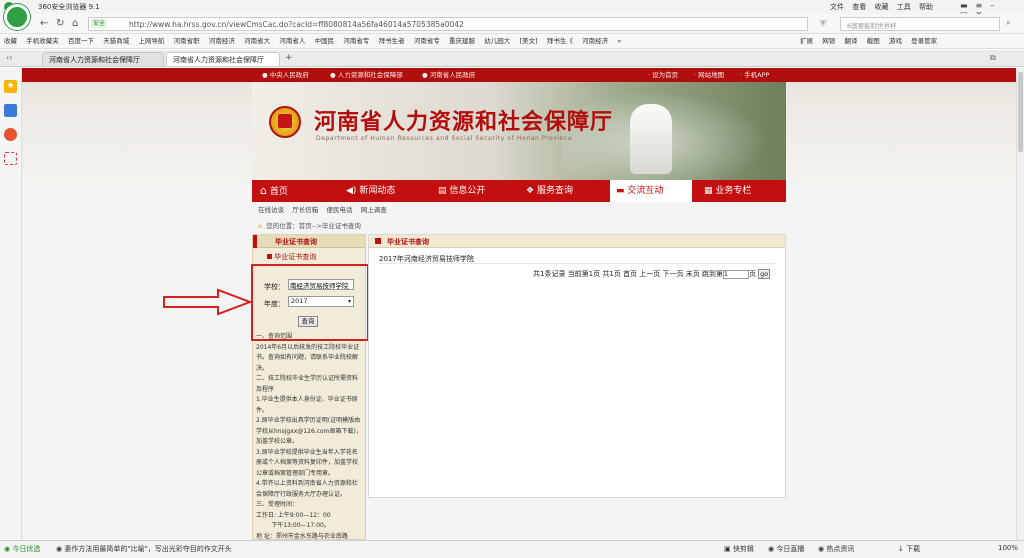 The image size is (1024, 558). I want to click on toplink-mohrss: ● 人力资源和社会保障部, so click(366, 75).